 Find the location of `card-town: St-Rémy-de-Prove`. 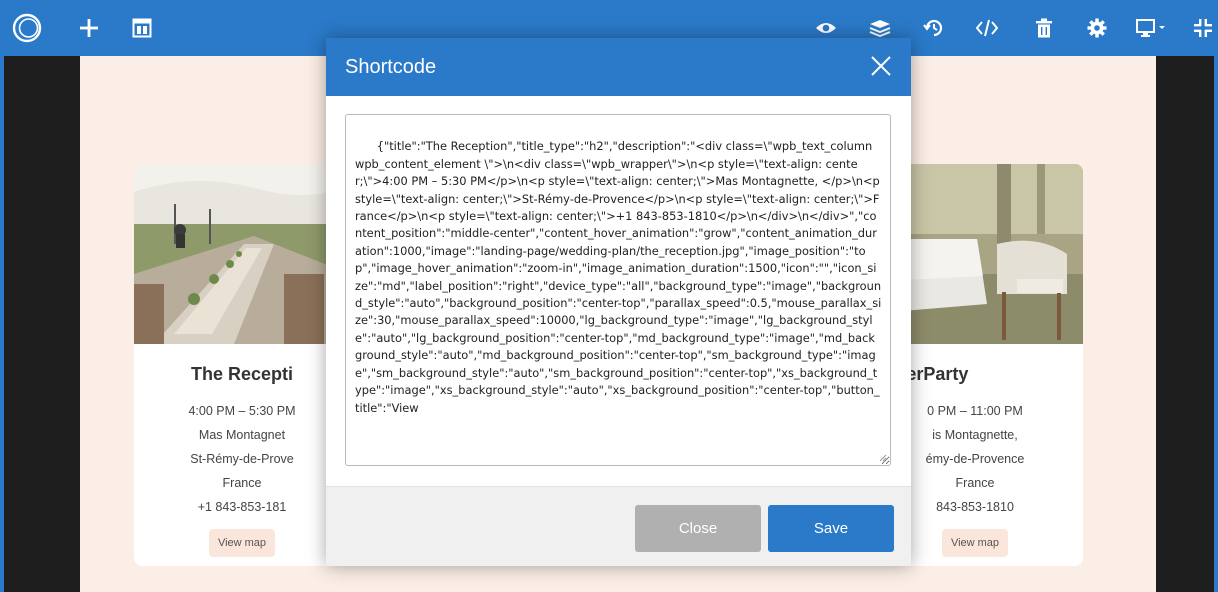

card-town: St-Rémy-de-Prove is located at coordinates (242, 459).